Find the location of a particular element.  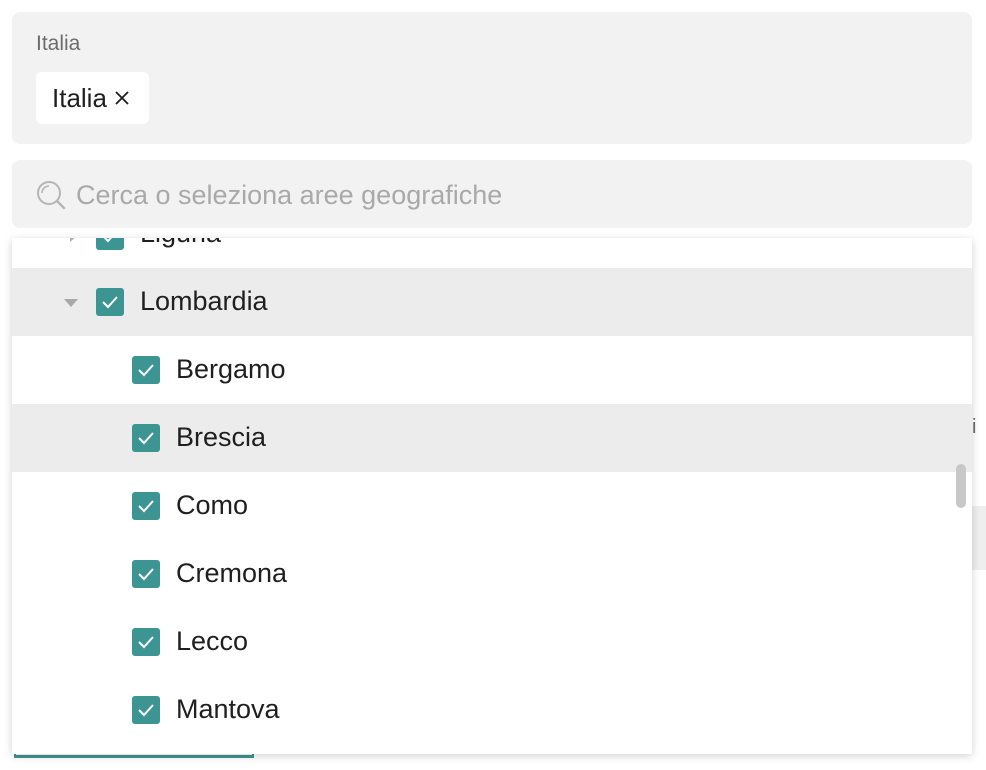

checkbox-como is located at coordinates (146, 506).